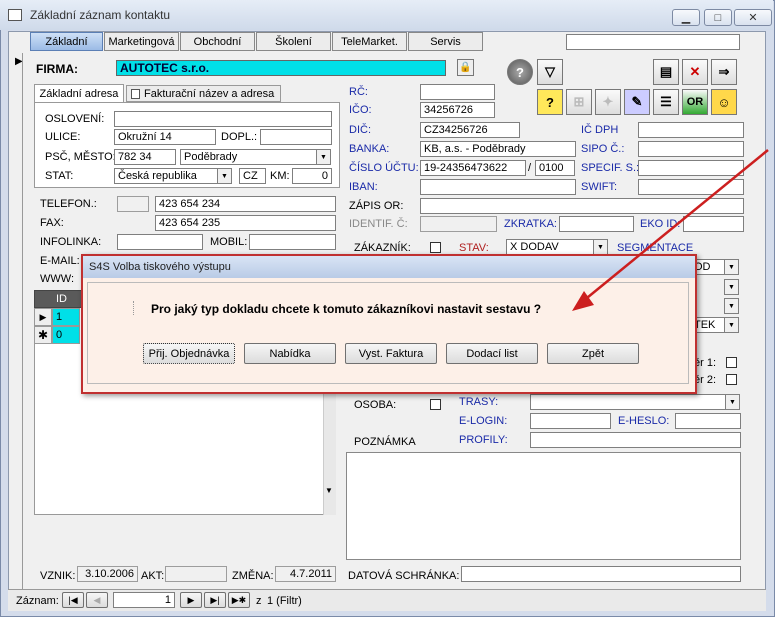 The height and width of the screenshot is (617, 775). Describe the element at coordinates (670, 230) in the screenshot. I see `annotation-arrow` at that location.